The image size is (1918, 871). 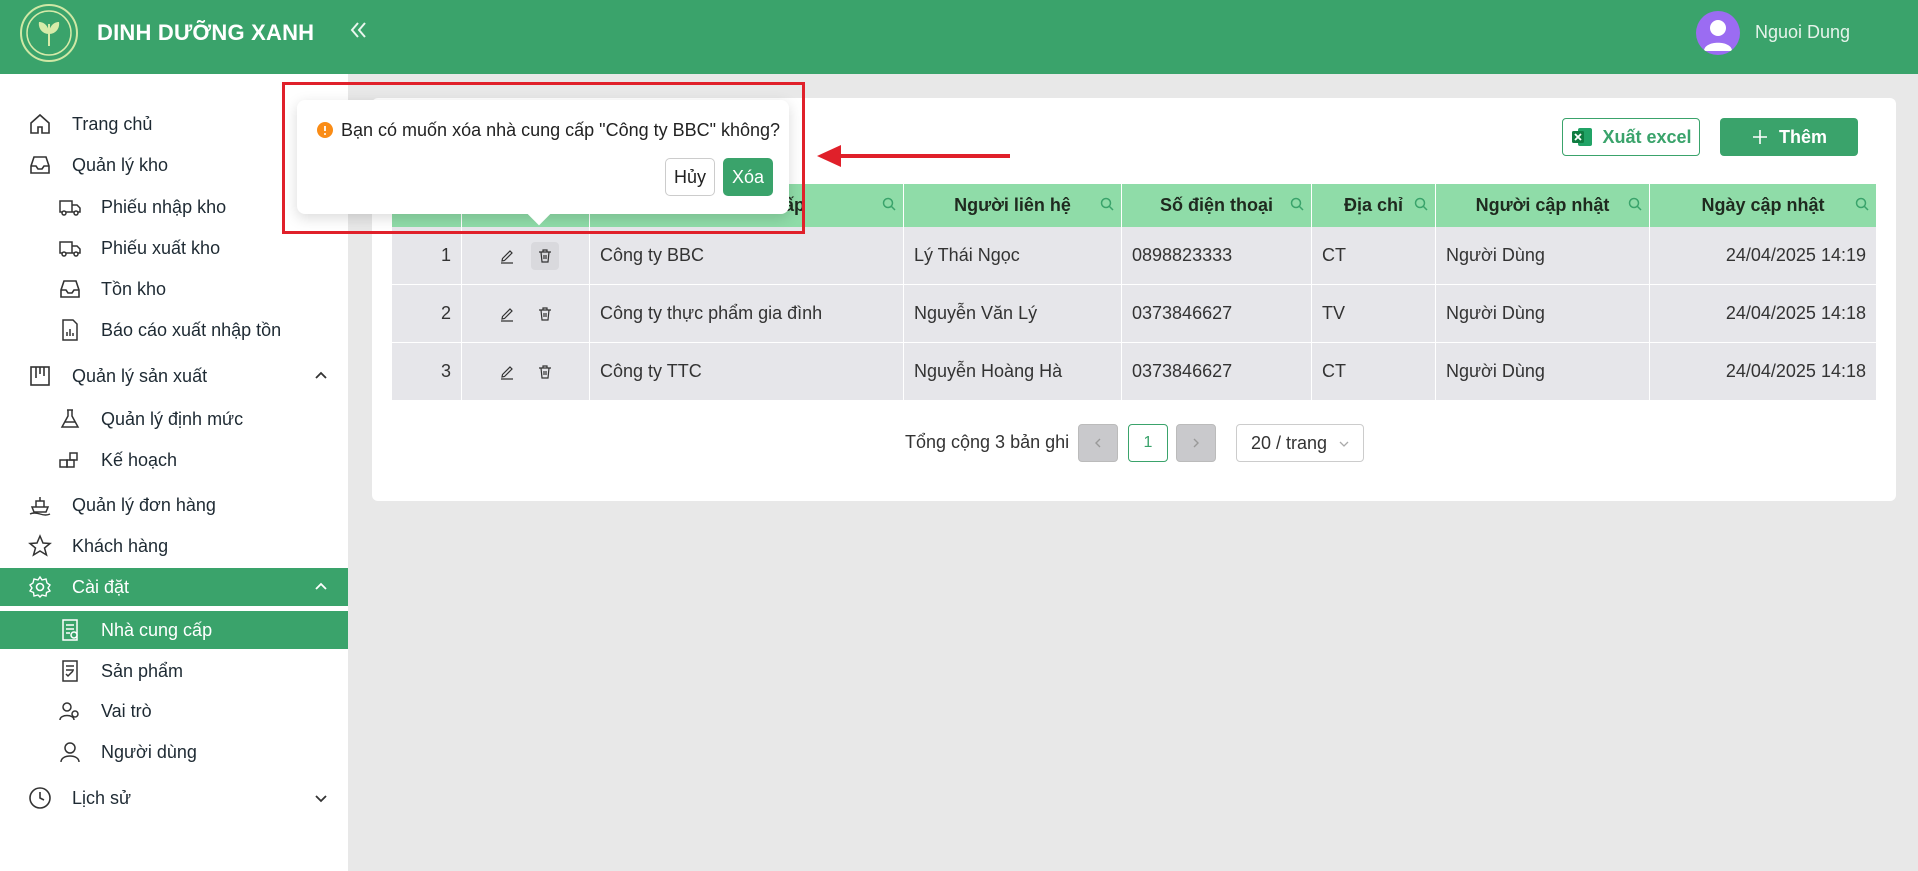 I want to click on sidebar-item-roles: Vai trò, so click(x=174, y=711).